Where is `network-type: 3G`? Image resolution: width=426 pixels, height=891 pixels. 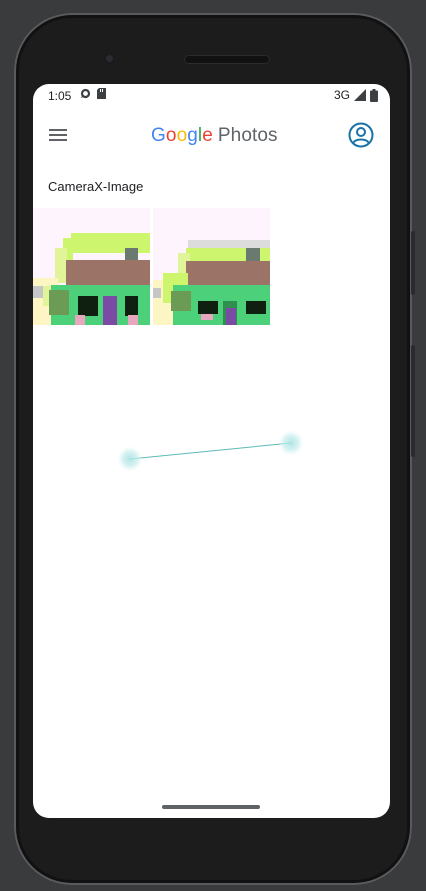
network-type: 3G is located at coordinates (341, 95).